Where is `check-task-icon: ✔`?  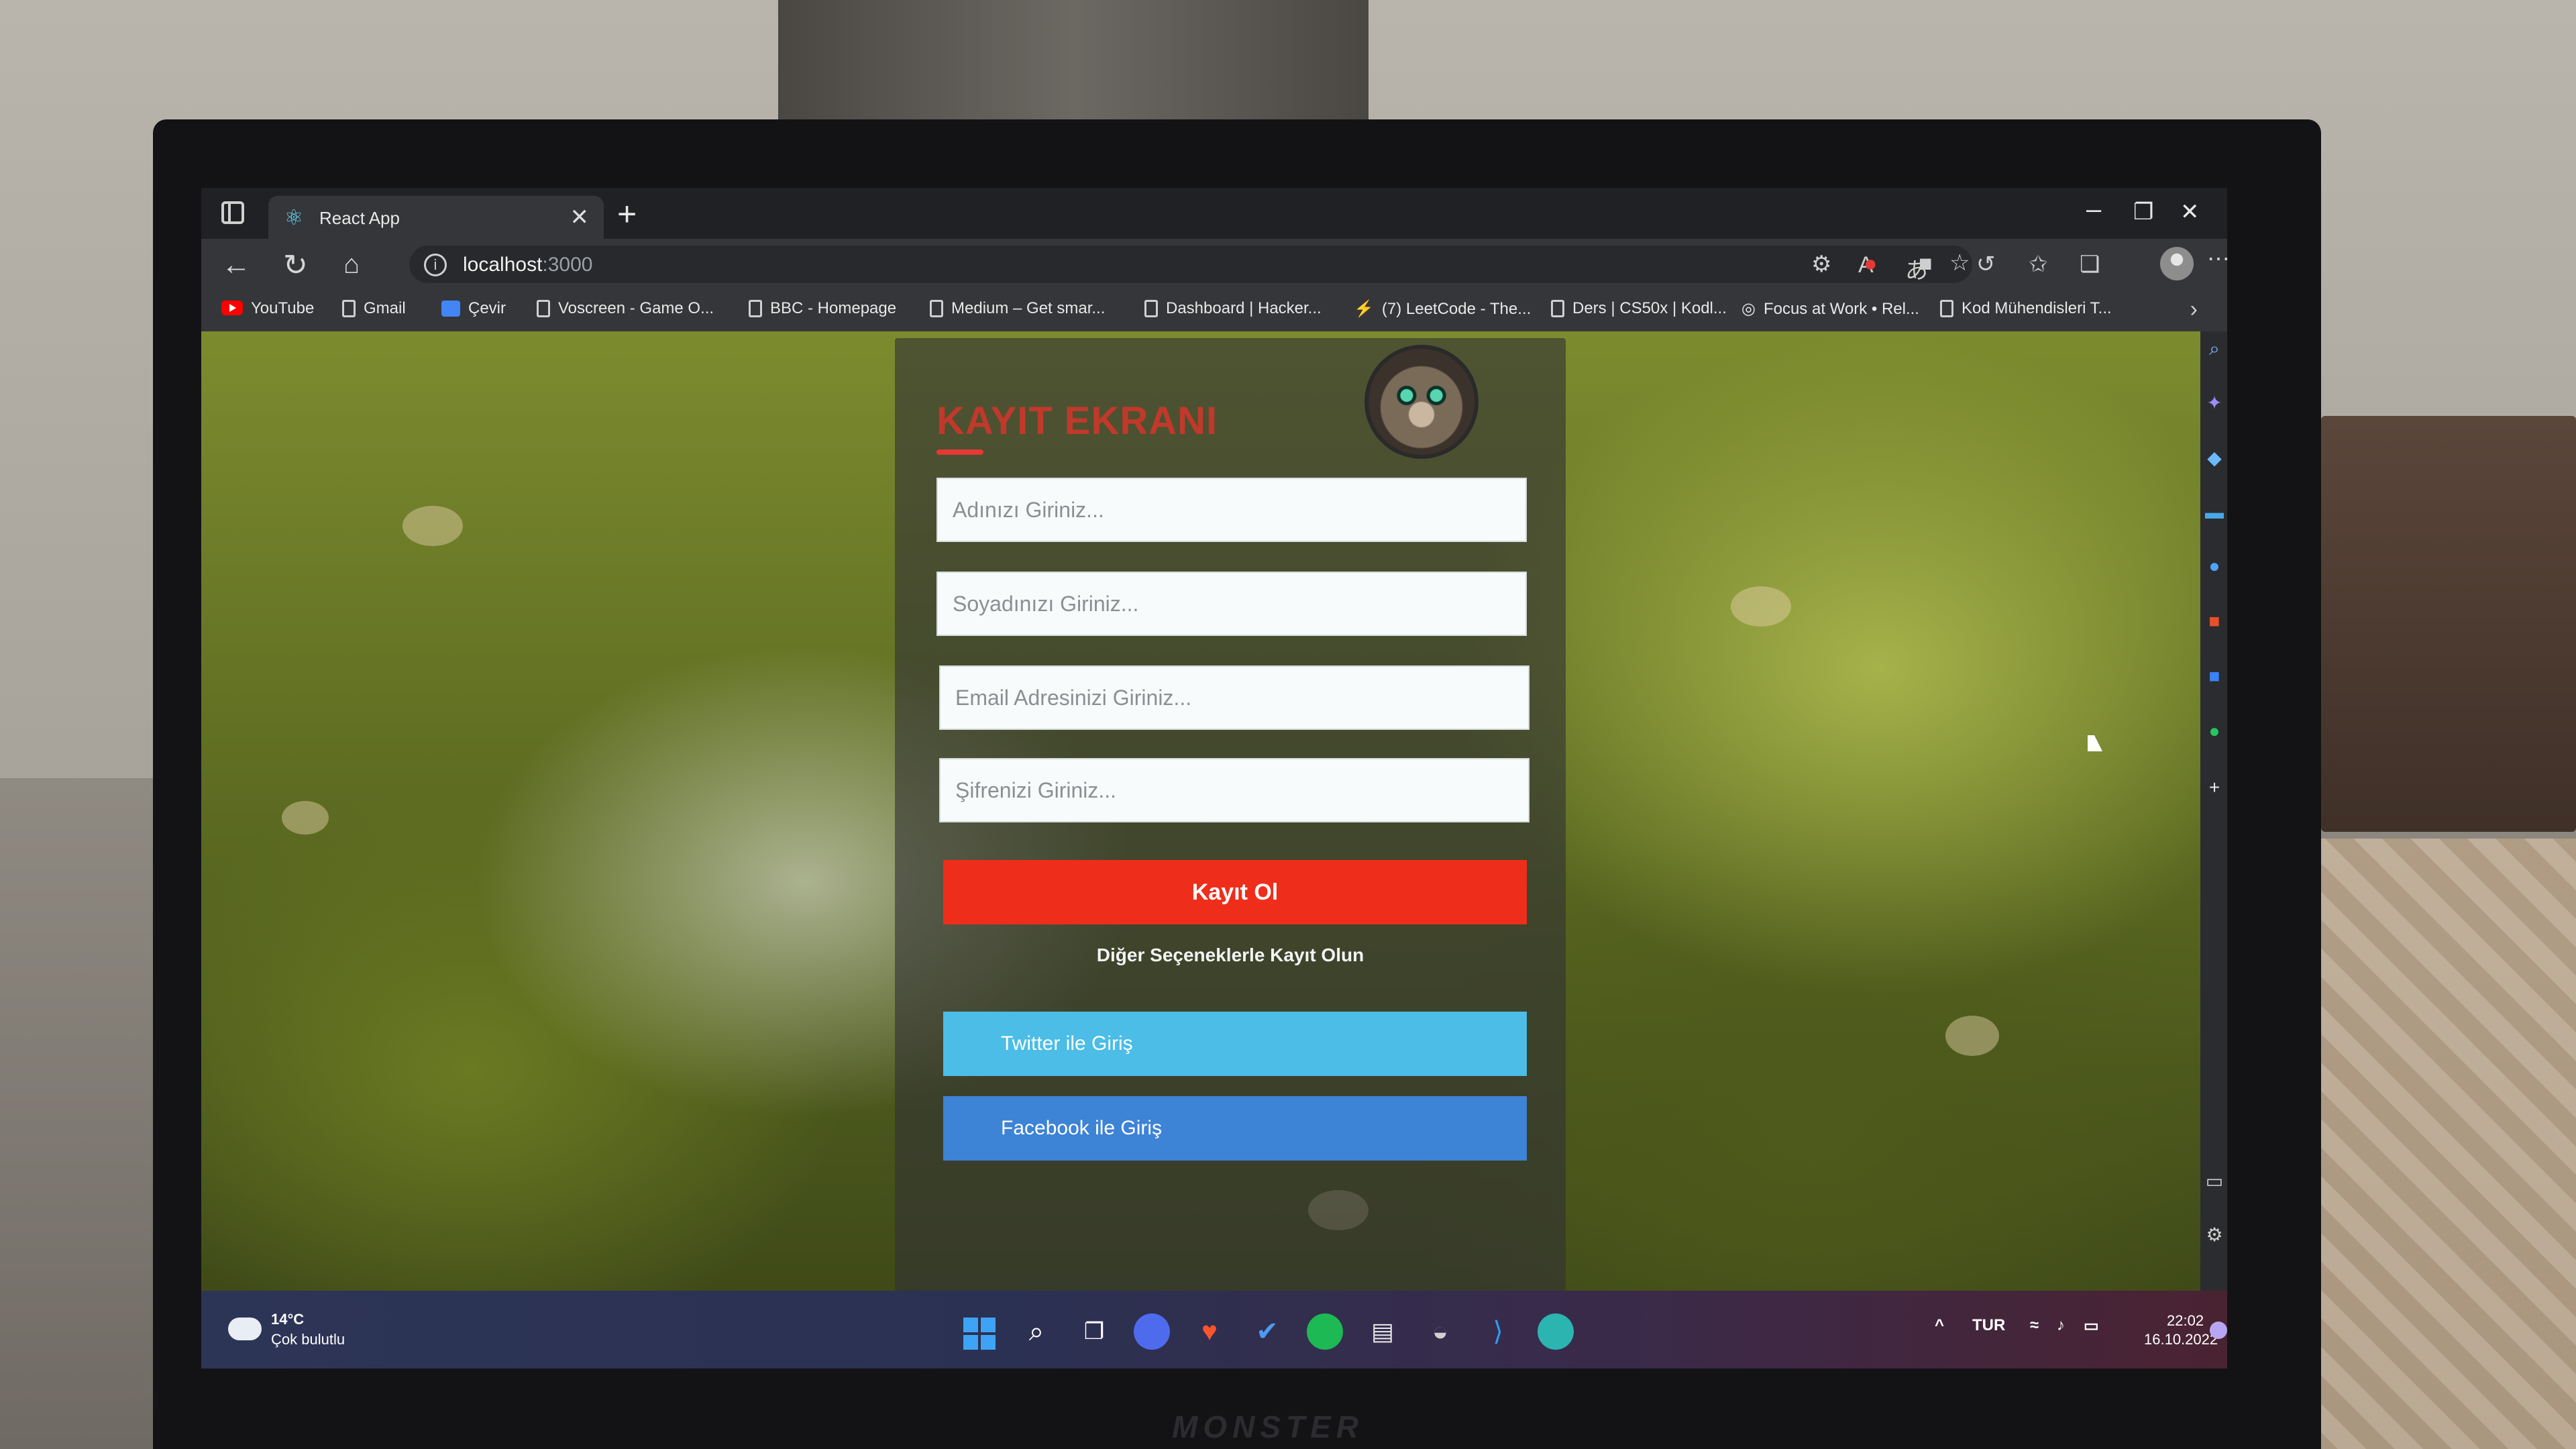
check-task-icon: ✔ is located at coordinates (1267, 1331).